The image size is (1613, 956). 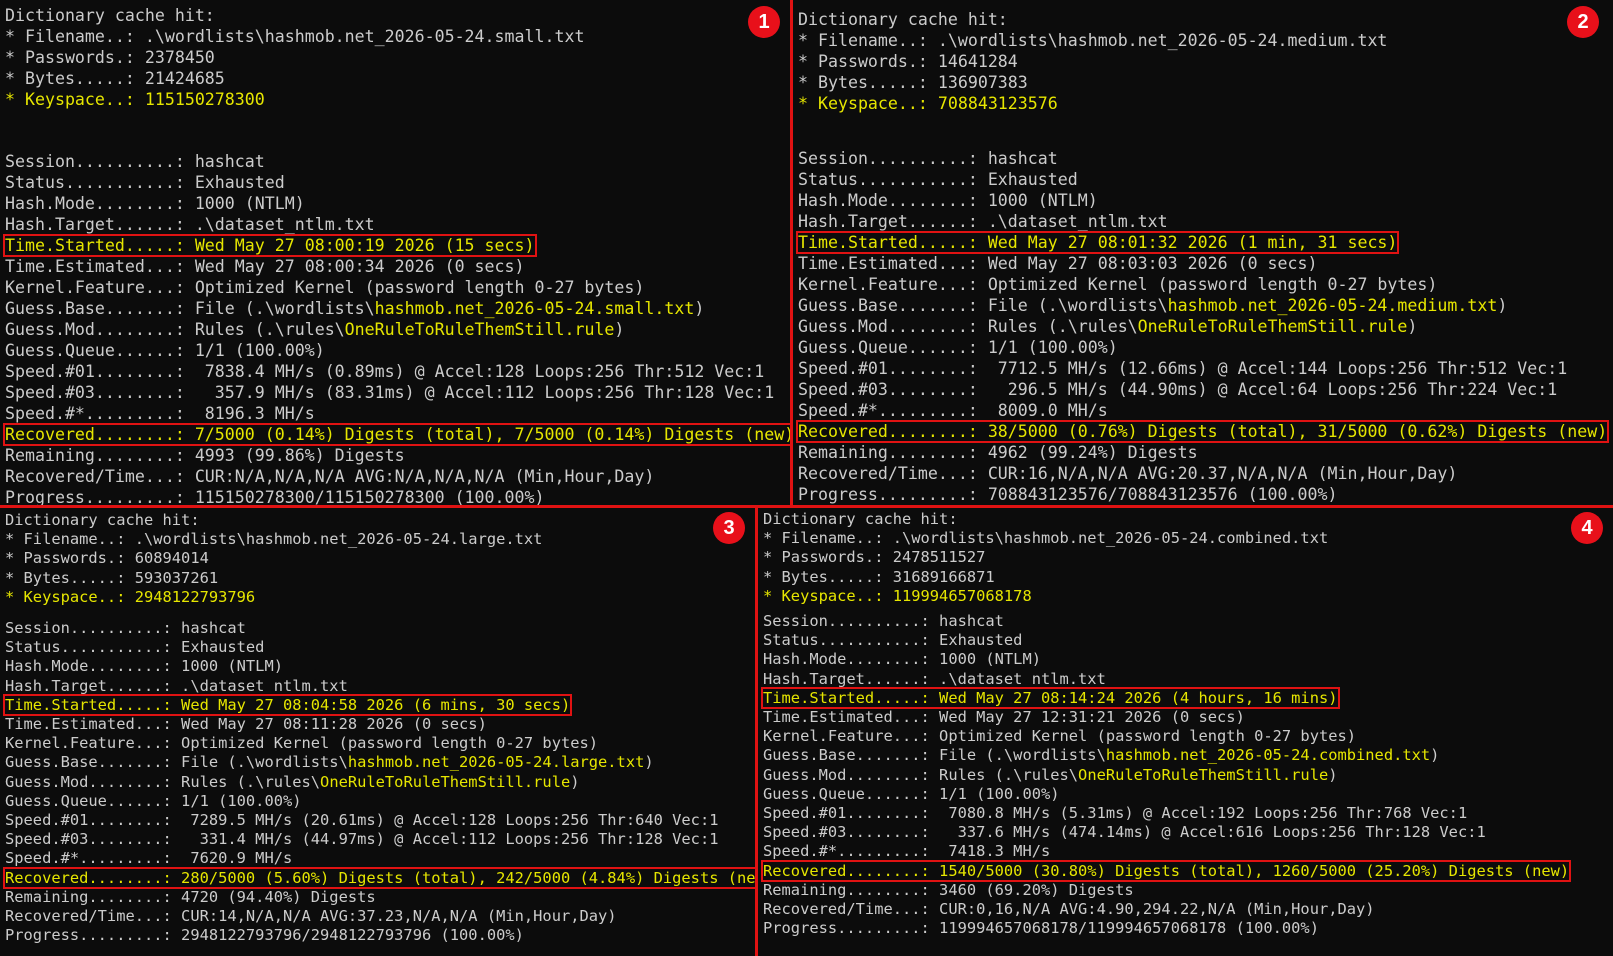 What do you see at coordinates (928, 103) in the screenshot?
I see `keyspace-text: * Keyspace..: 708843123576` at bounding box center [928, 103].